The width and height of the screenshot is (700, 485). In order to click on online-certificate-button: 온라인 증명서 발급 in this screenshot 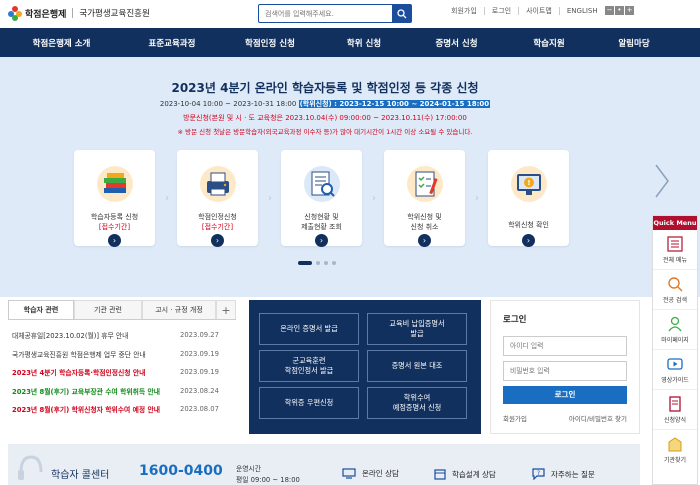, I will do `click(309, 329)`.